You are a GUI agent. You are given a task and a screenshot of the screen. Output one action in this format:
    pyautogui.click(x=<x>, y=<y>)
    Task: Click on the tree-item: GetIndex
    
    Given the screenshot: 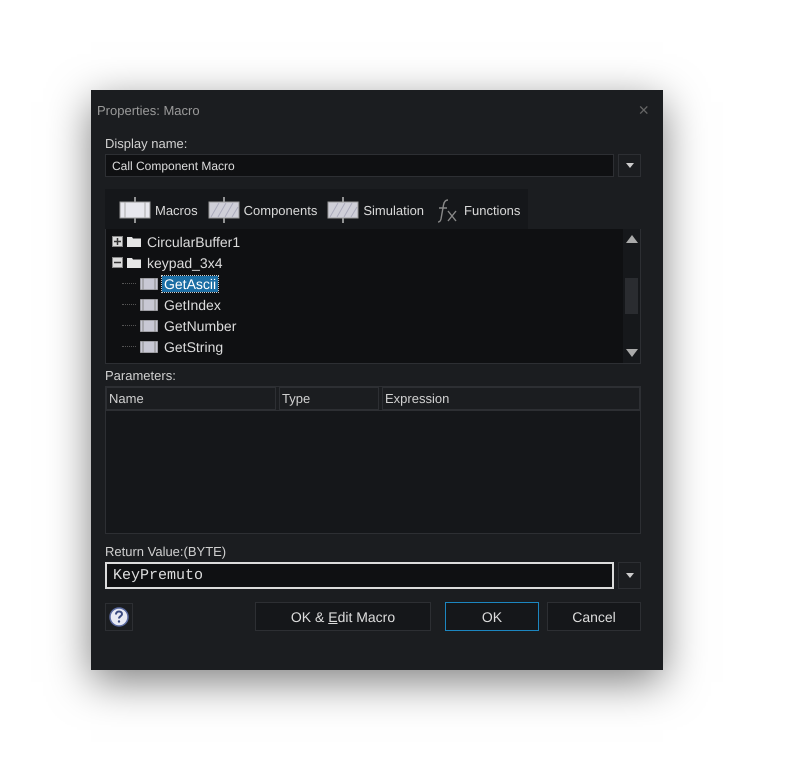 What is the action you would take?
    pyautogui.click(x=192, y=304)
    